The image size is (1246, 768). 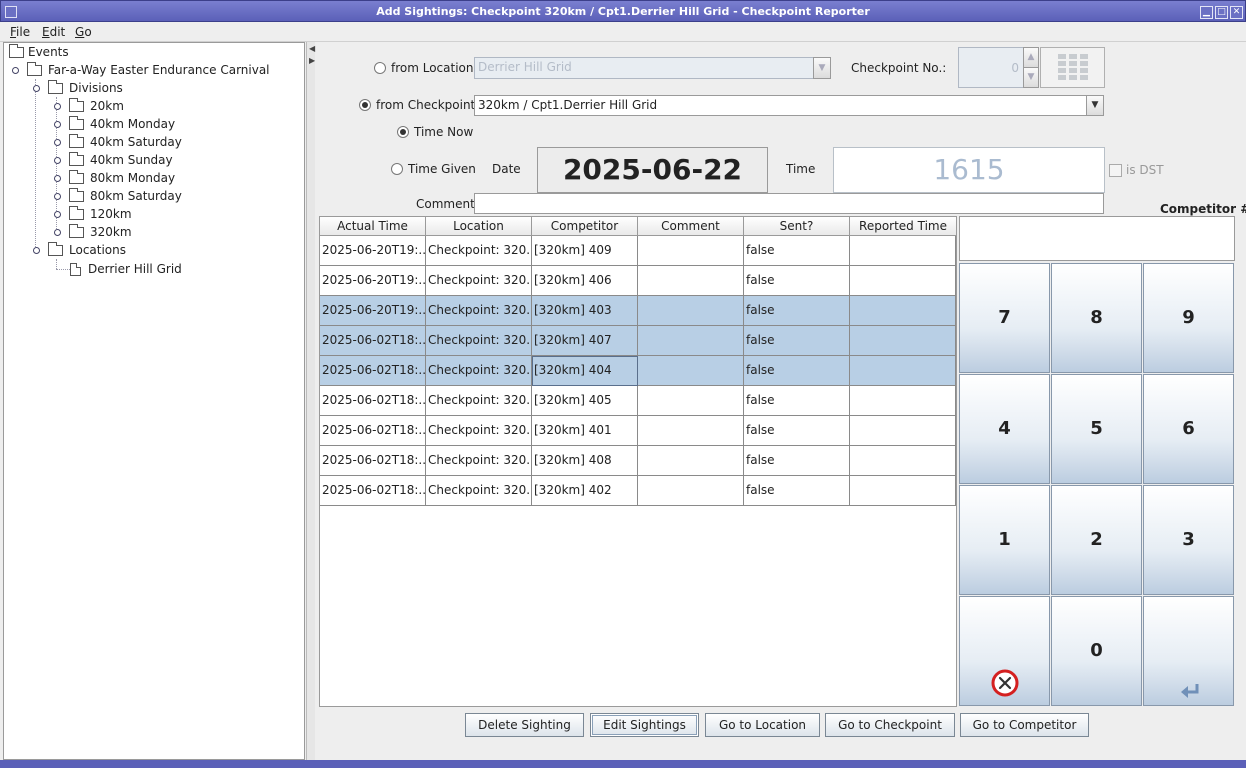 I want to click on keypad-key-0: 0, so click(x=1096, y=651).